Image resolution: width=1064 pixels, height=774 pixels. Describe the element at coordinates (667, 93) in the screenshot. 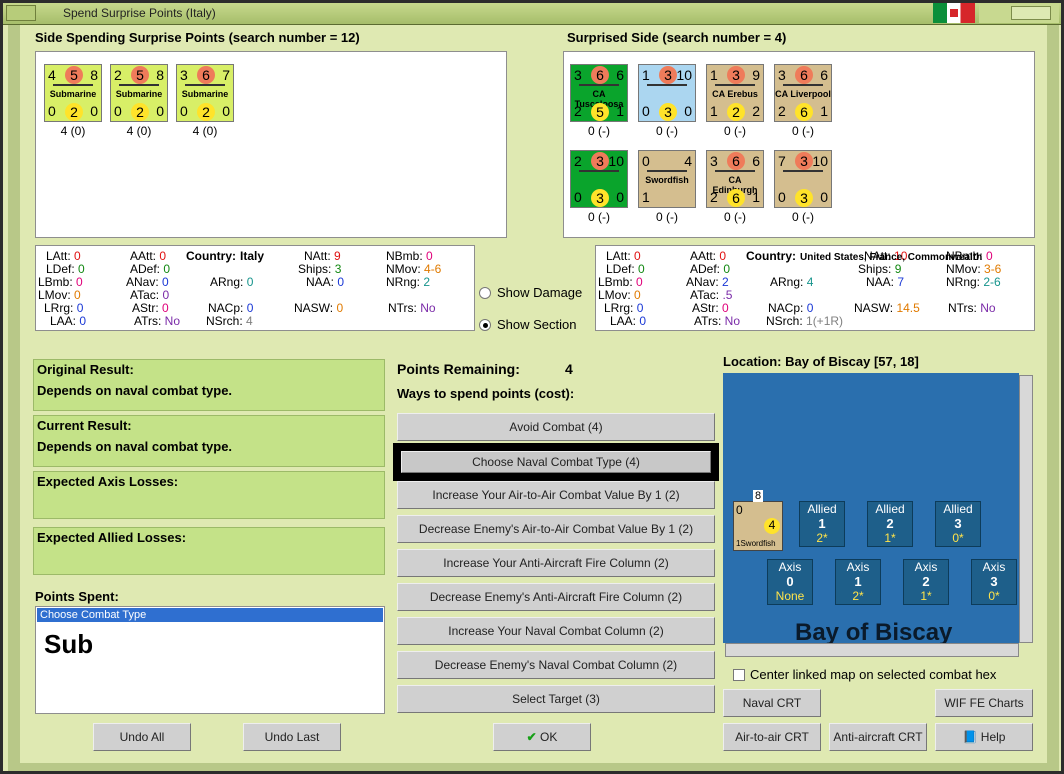

I see `unit-counter: 1 3 10 0 3 0` at that location.